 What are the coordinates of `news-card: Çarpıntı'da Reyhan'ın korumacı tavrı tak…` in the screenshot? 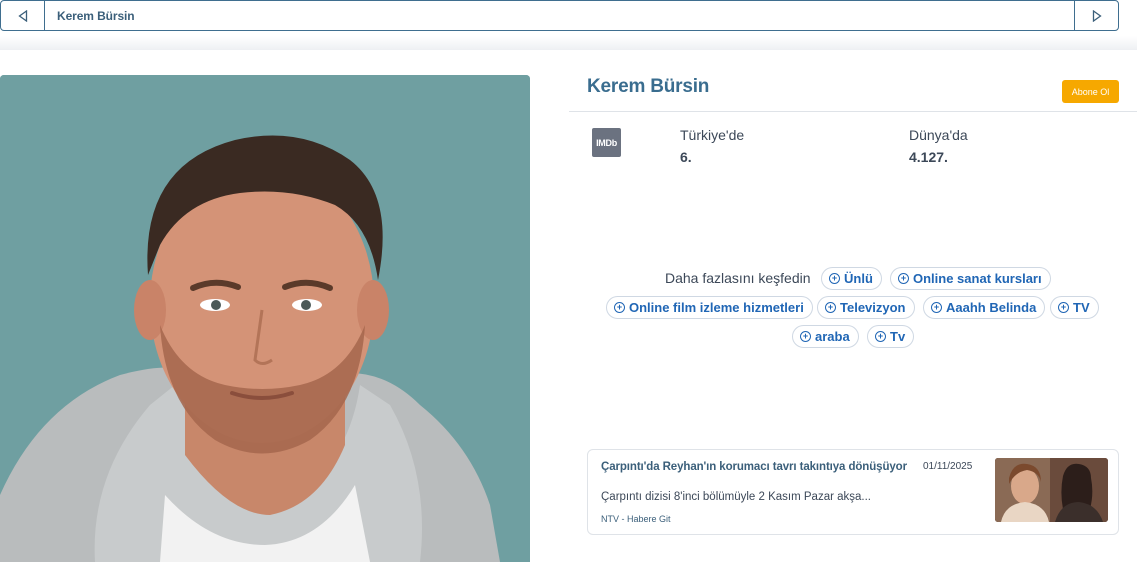 It's located at (853, 492).